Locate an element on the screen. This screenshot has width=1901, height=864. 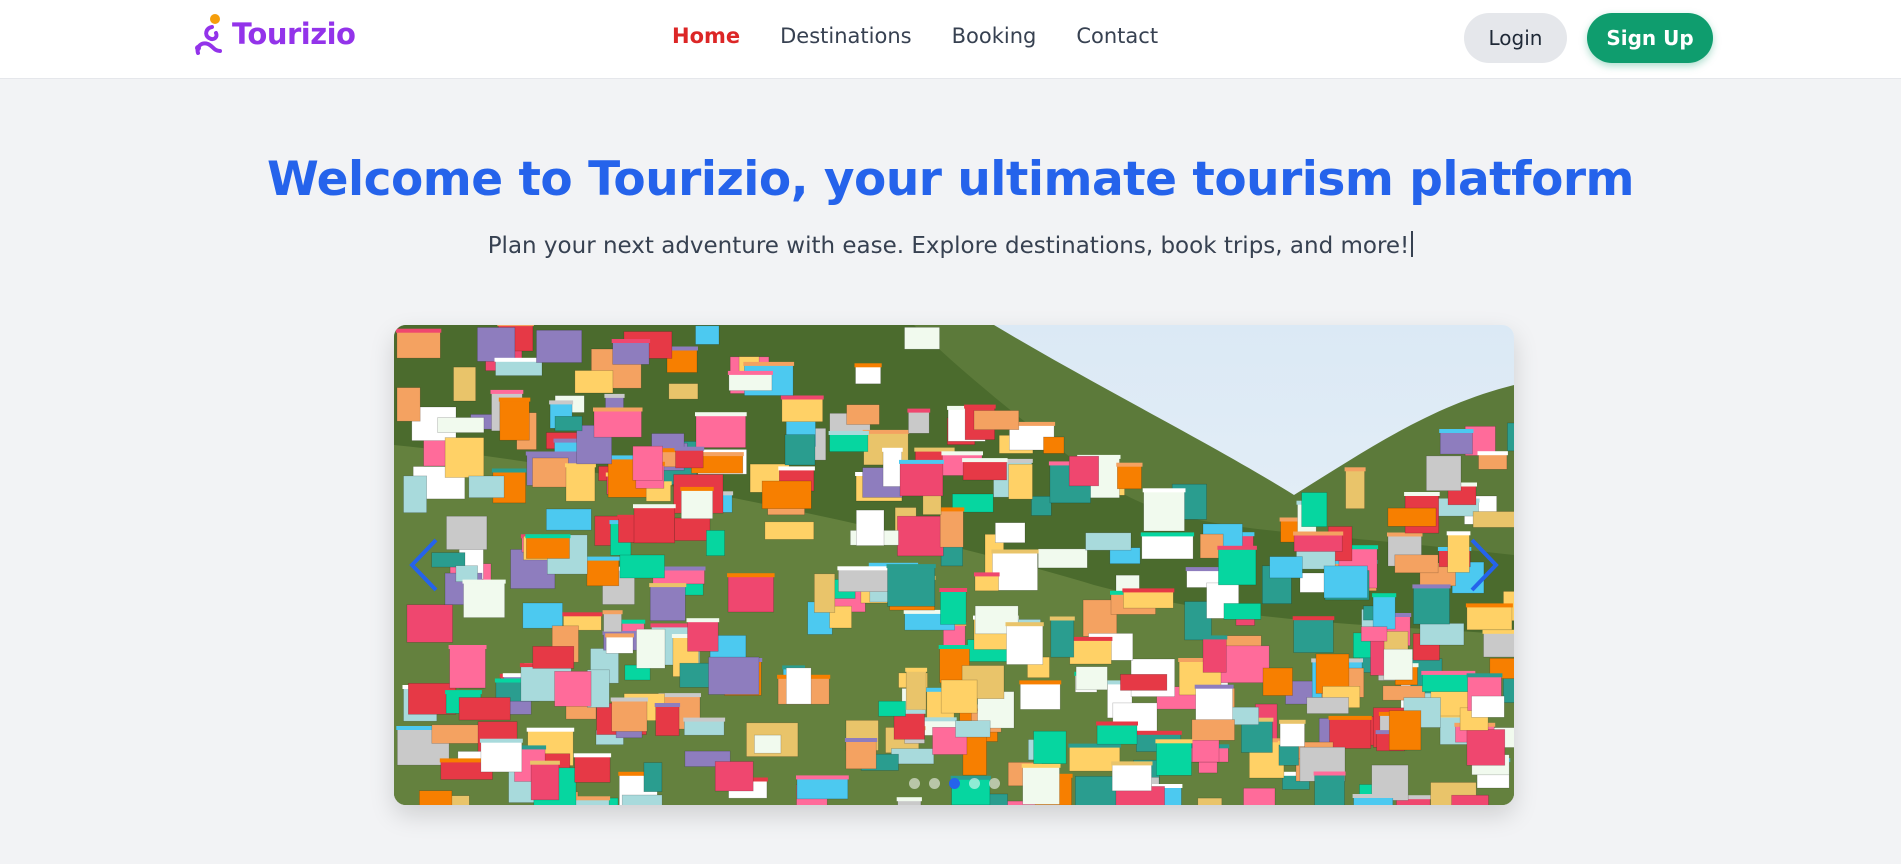
nav-link-contact: Contact is located at coordinates (1117, 36).